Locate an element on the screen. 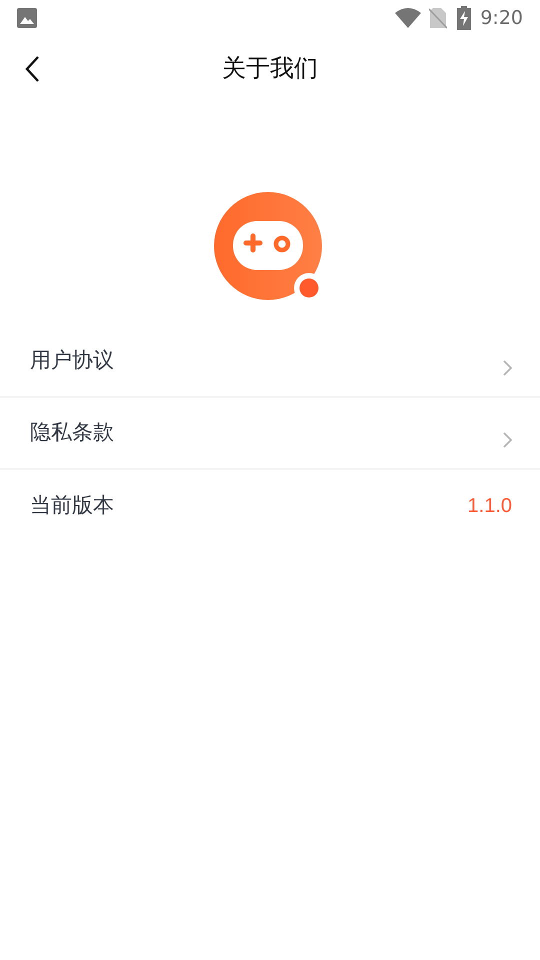 This screenshot has width=540, height=960. settings-row: 隐私条款 is located at coordinates (270, 434).